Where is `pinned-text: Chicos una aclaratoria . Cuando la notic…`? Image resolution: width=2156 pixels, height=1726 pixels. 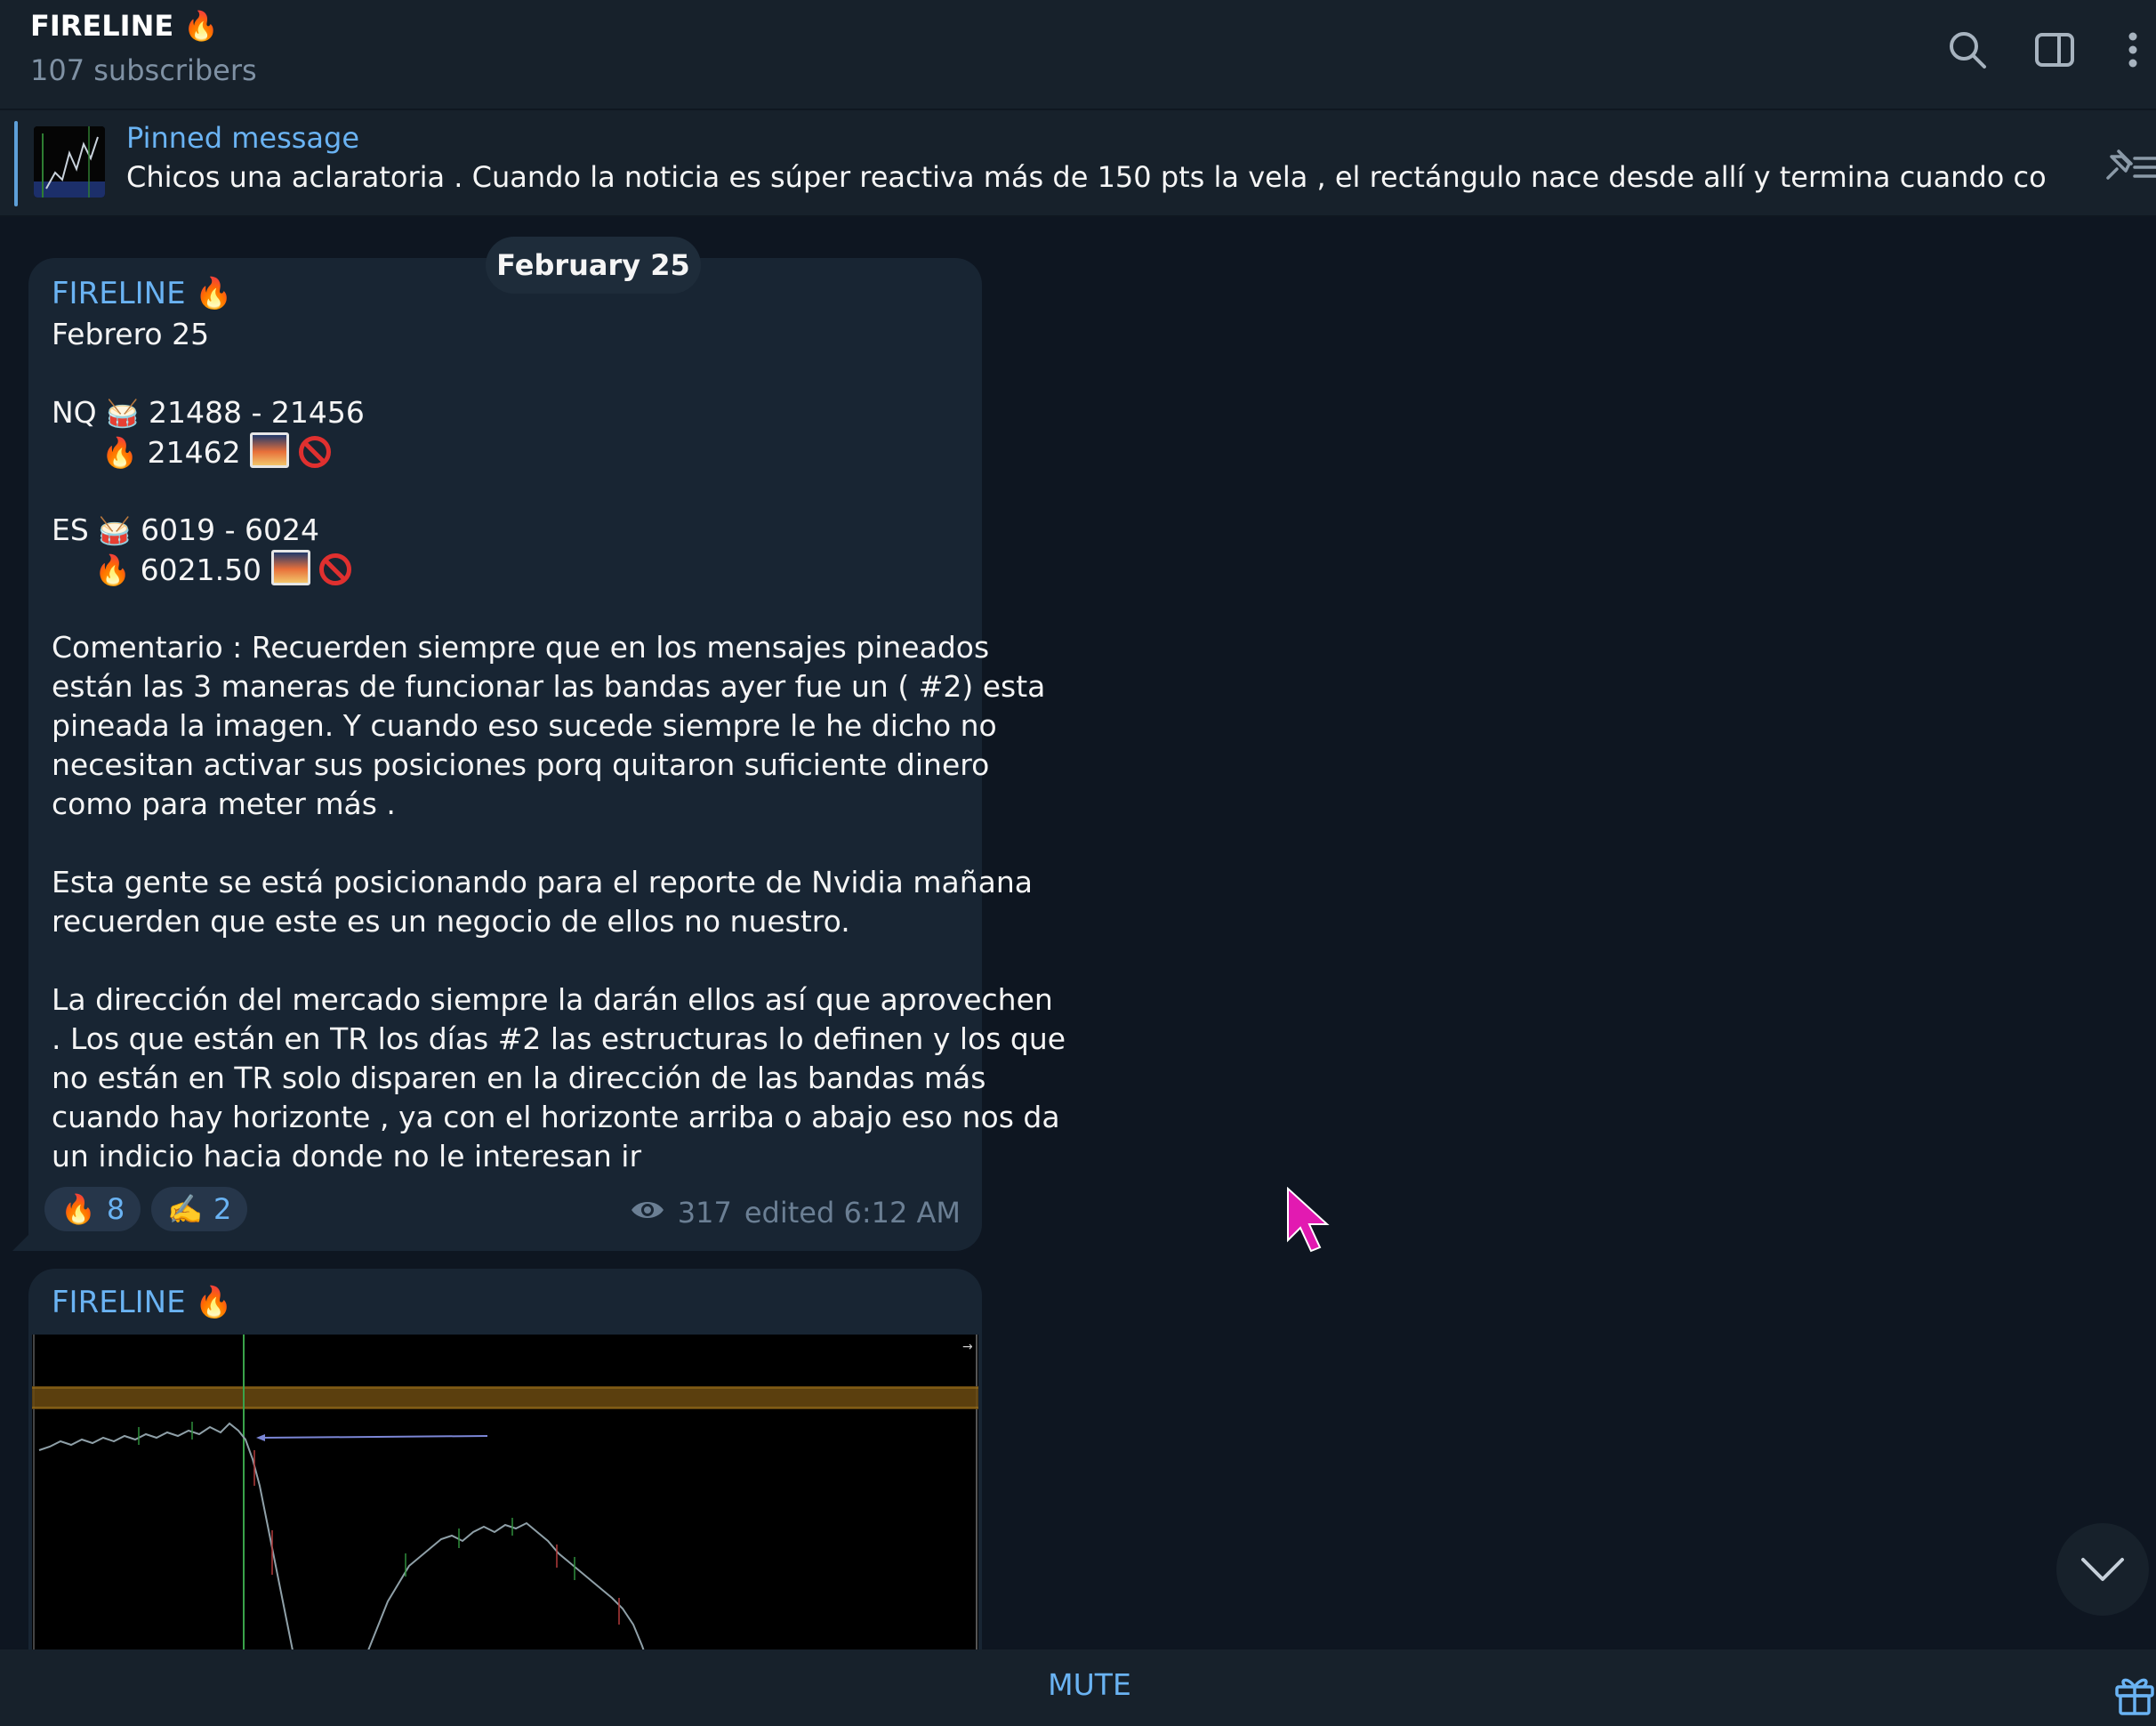 pinned-text: Chicos una aclaratoria . Cuando la notic… is located at coordinates (1086, 177).